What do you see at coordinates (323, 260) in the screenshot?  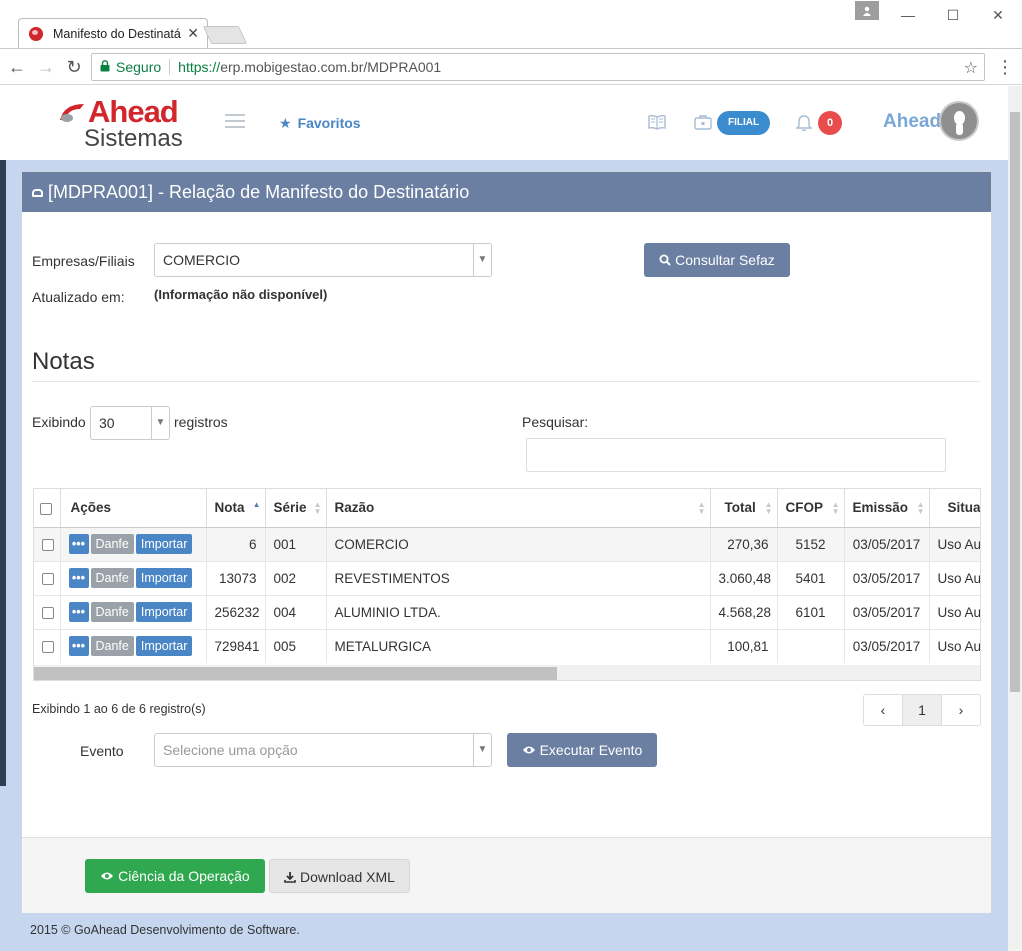 I see `empresas-select: COMERCIO ▼` at bounding box center [323, 260].